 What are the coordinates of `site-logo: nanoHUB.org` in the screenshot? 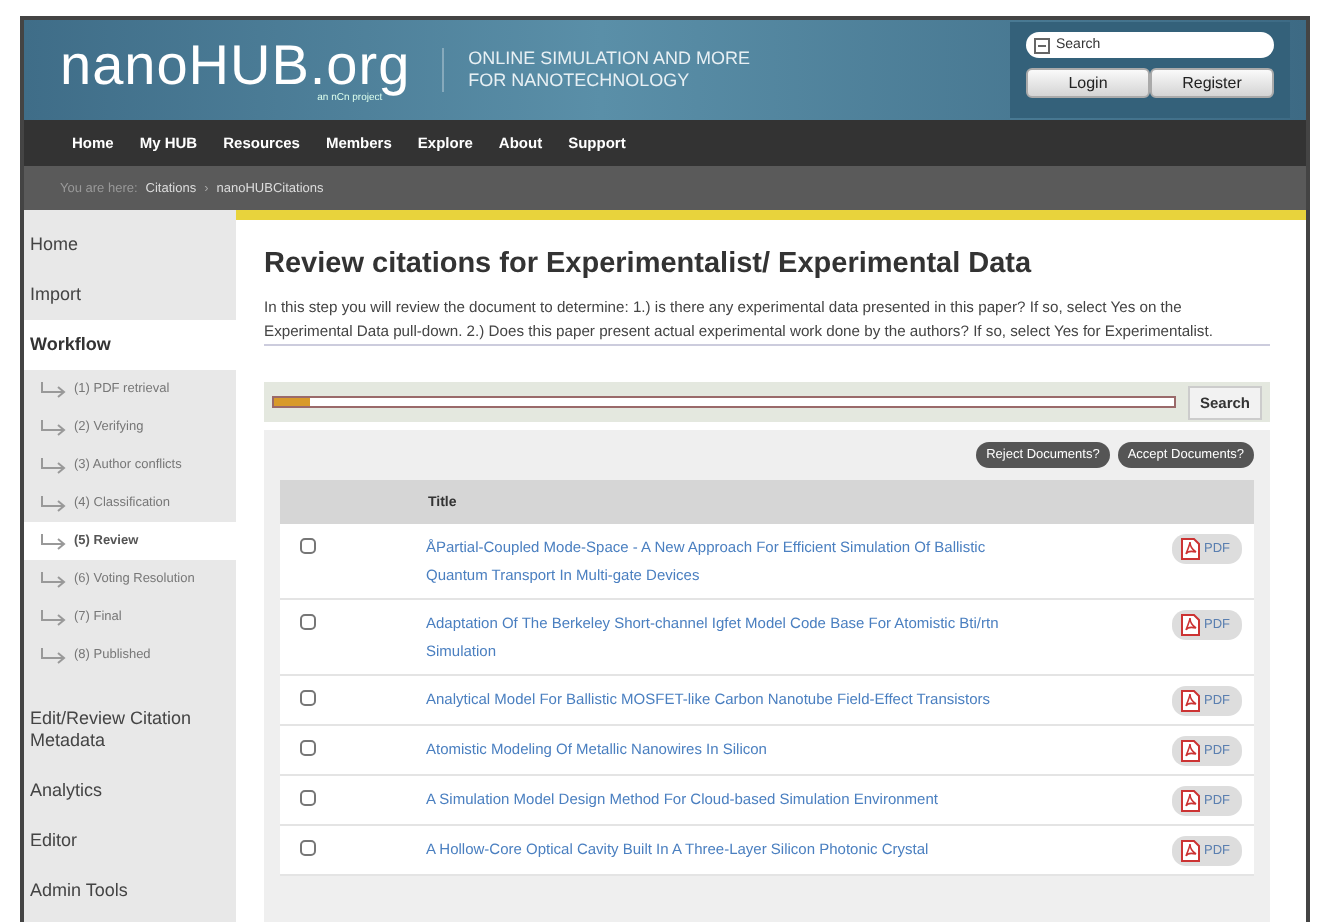 It's located at (235, 66).